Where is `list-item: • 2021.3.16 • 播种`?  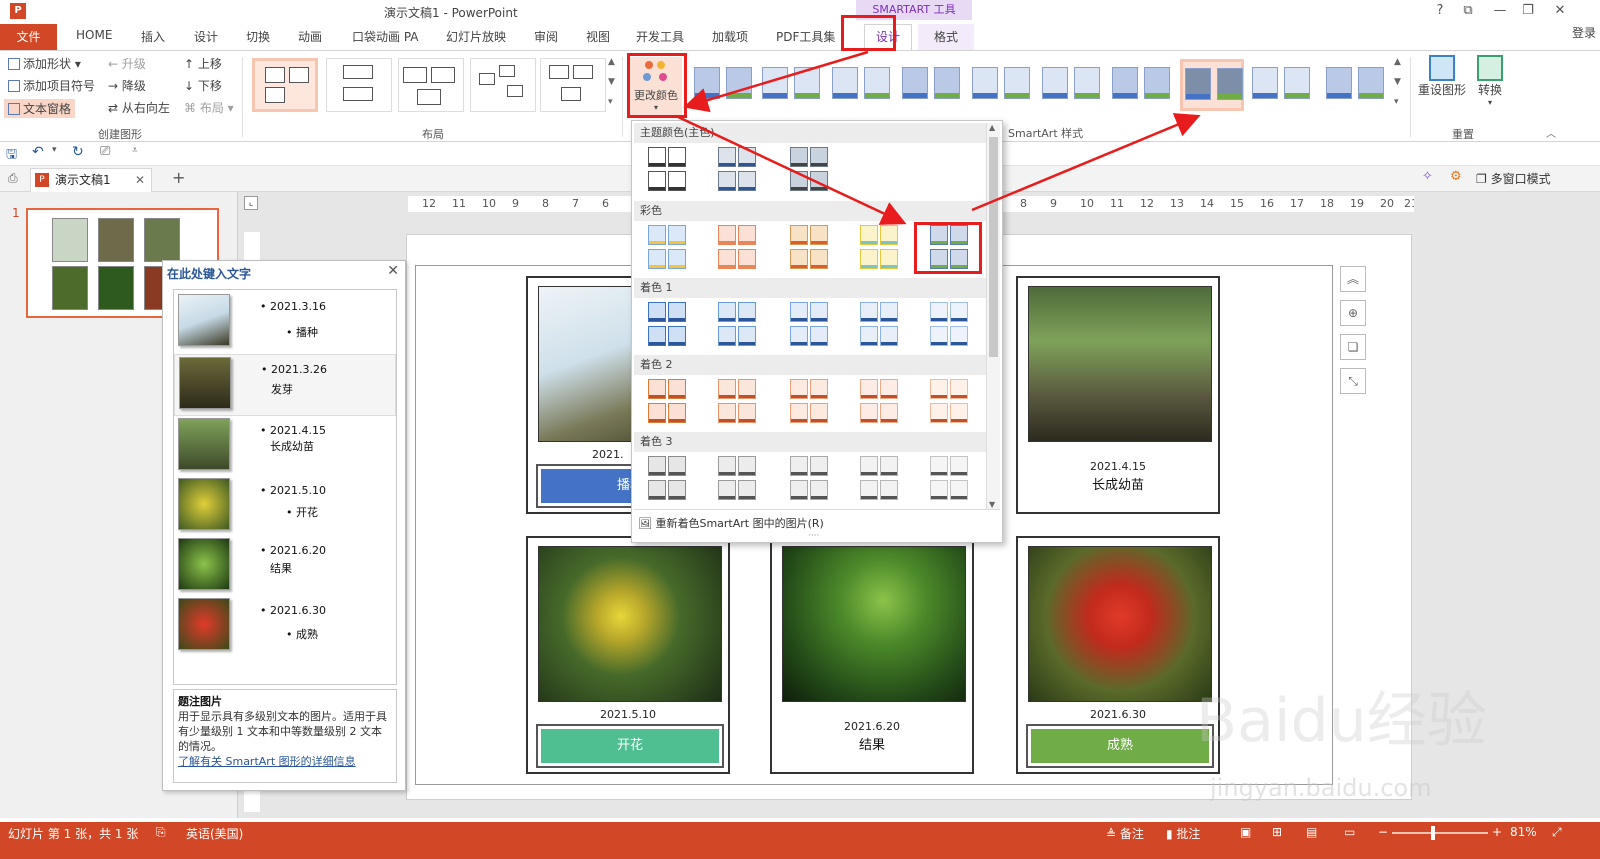 list-item: • 2021.3.16 • 播种 is located at coordinates (285, 323).